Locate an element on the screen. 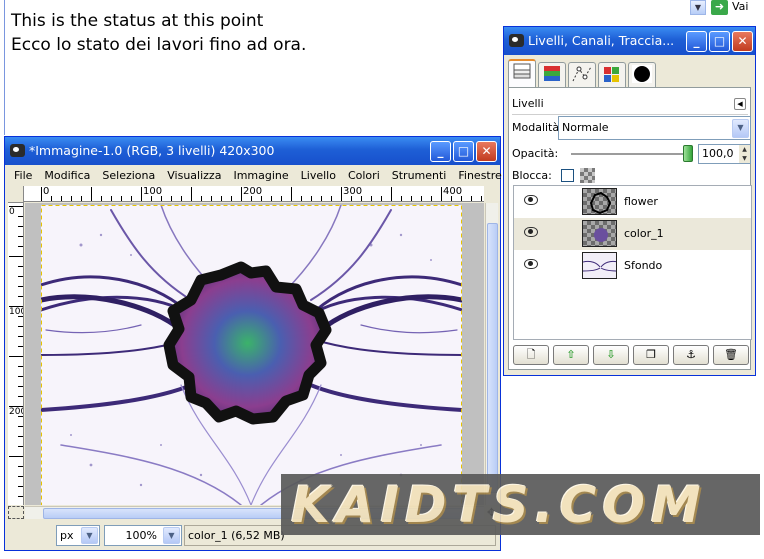 The width and height of the screenshot is (764, 559). horizontal-ruler: 0 100 200 300 400 is located at coordinates (254, 194).